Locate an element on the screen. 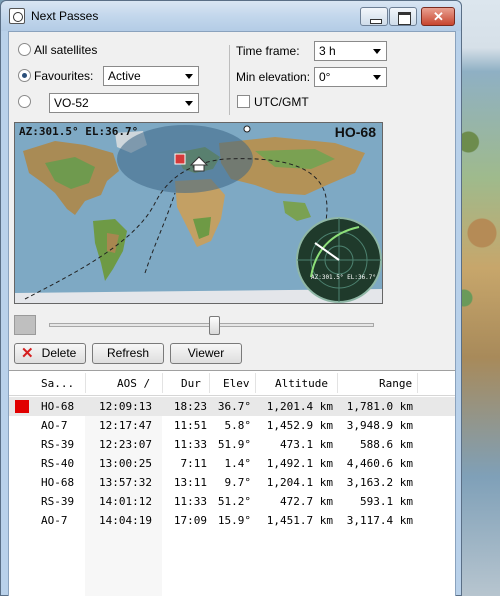  min-elevation-value: 0° is located at coordinates (325, 77).